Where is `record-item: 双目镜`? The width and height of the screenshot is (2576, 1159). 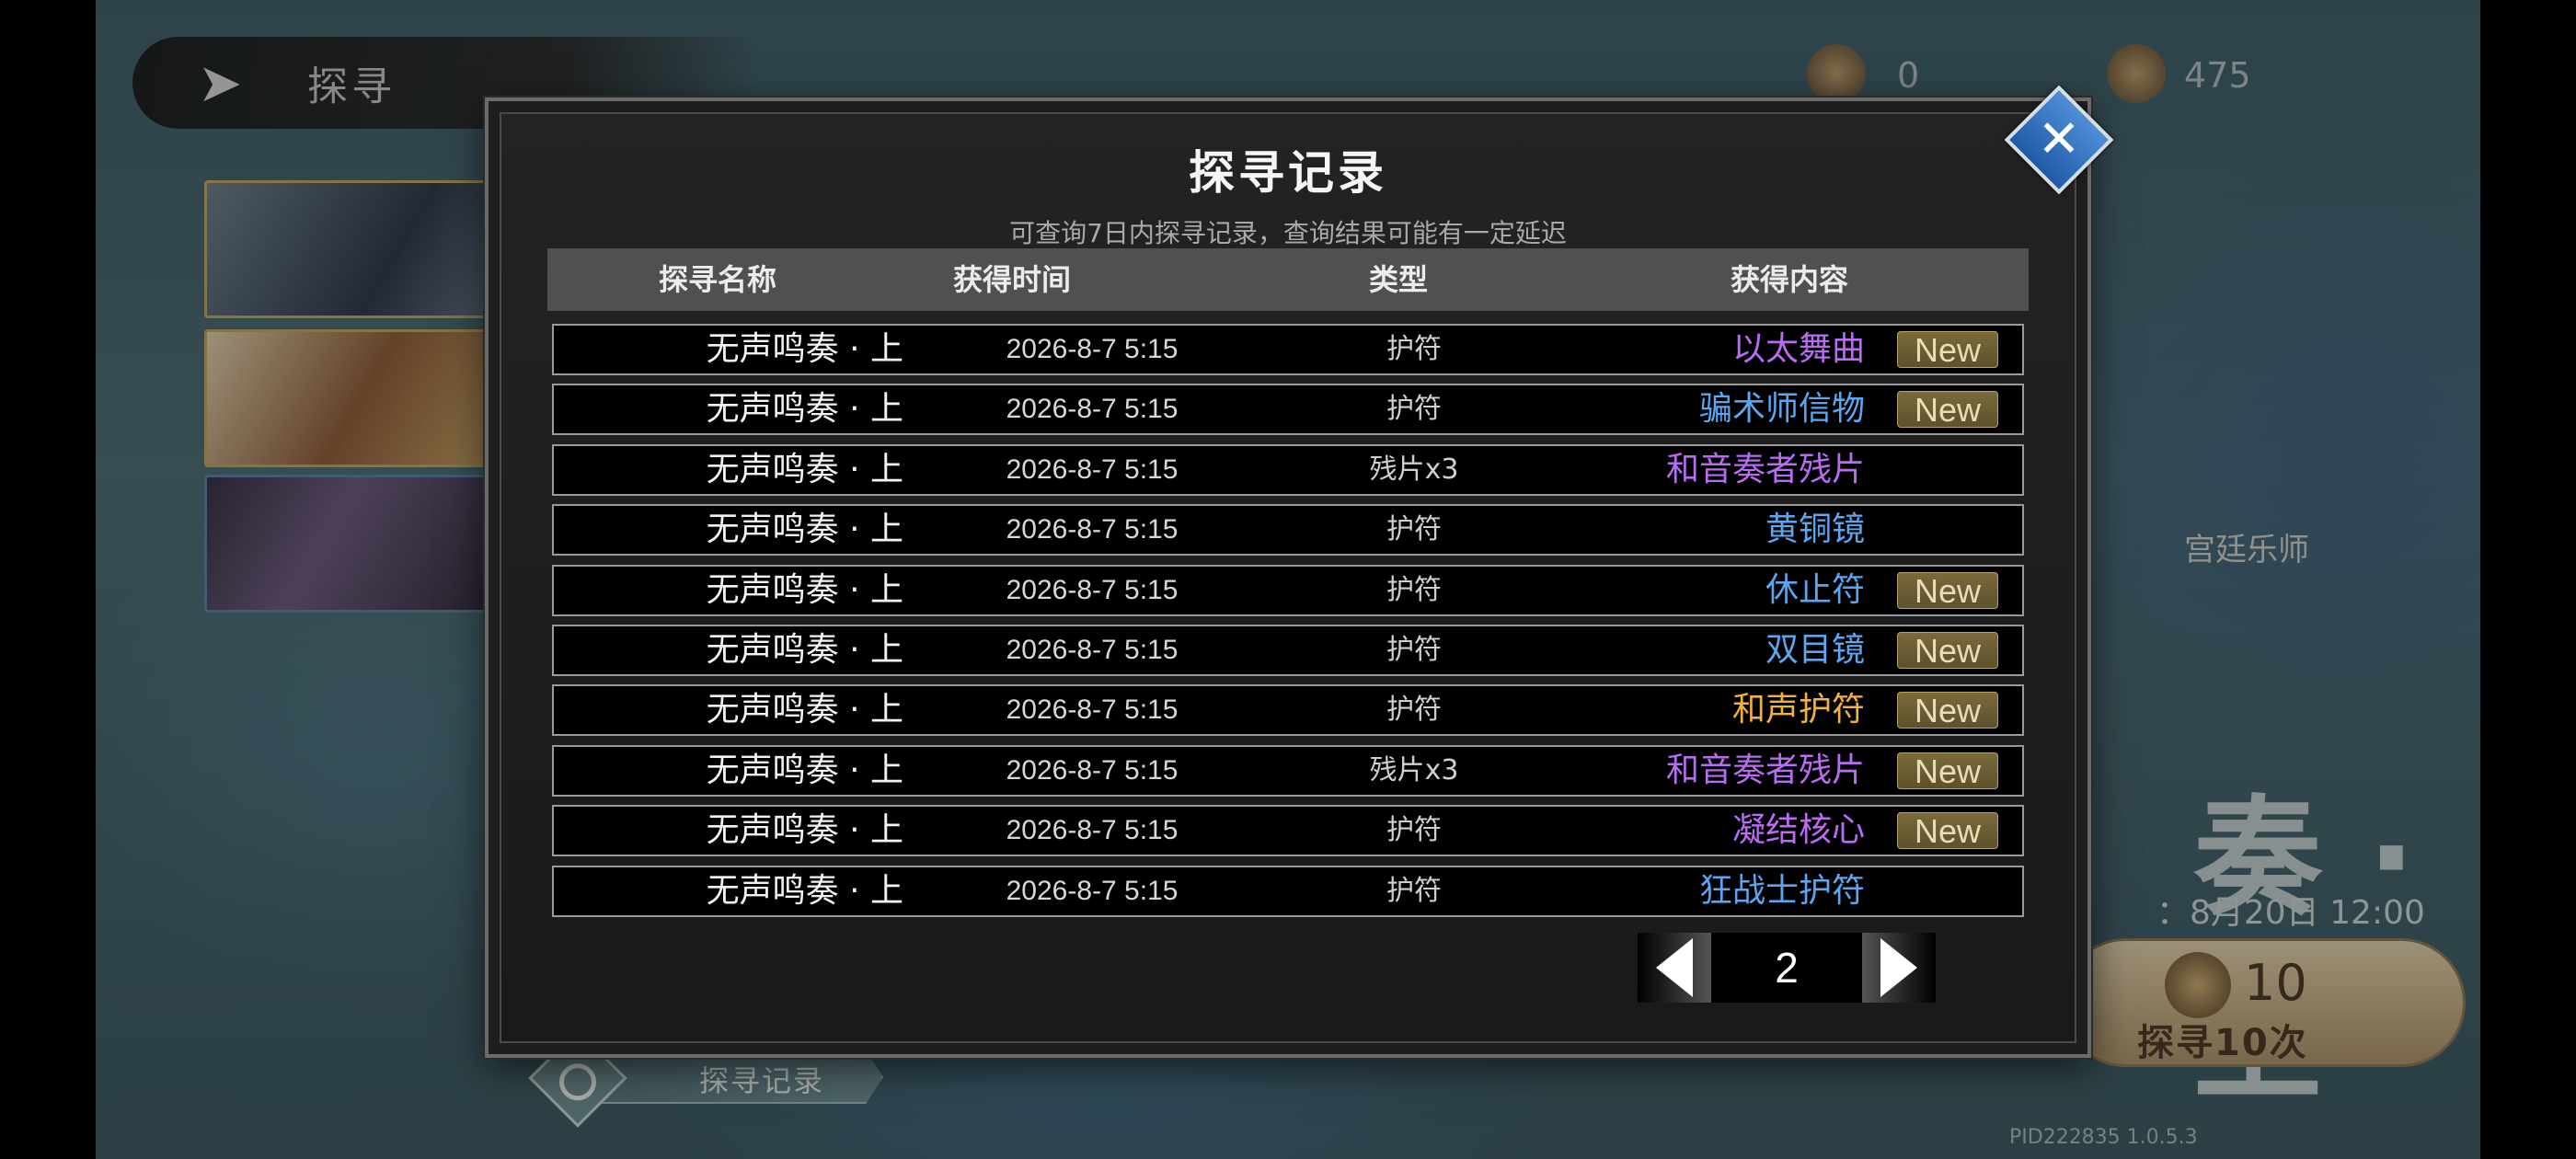 record-item: 双目镜 is located at coordinates (1815, 650).